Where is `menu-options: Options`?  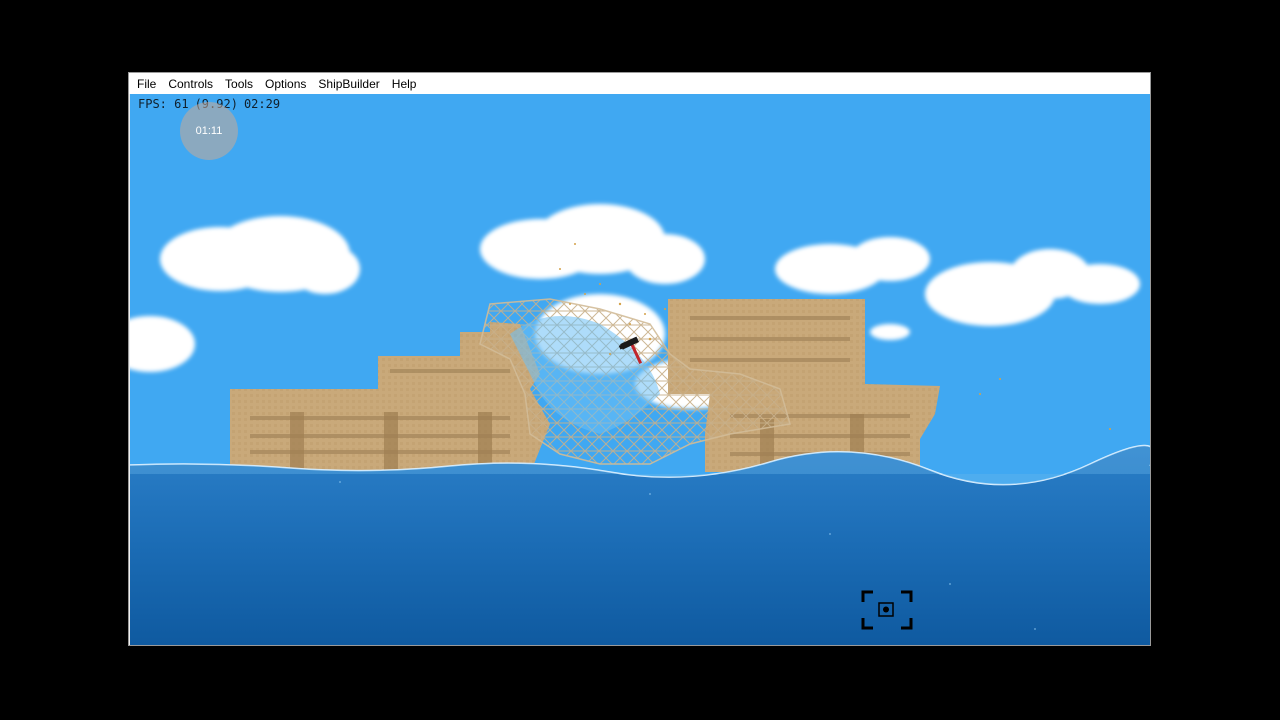 menu-options: Options is located at coordinates (285, 84).